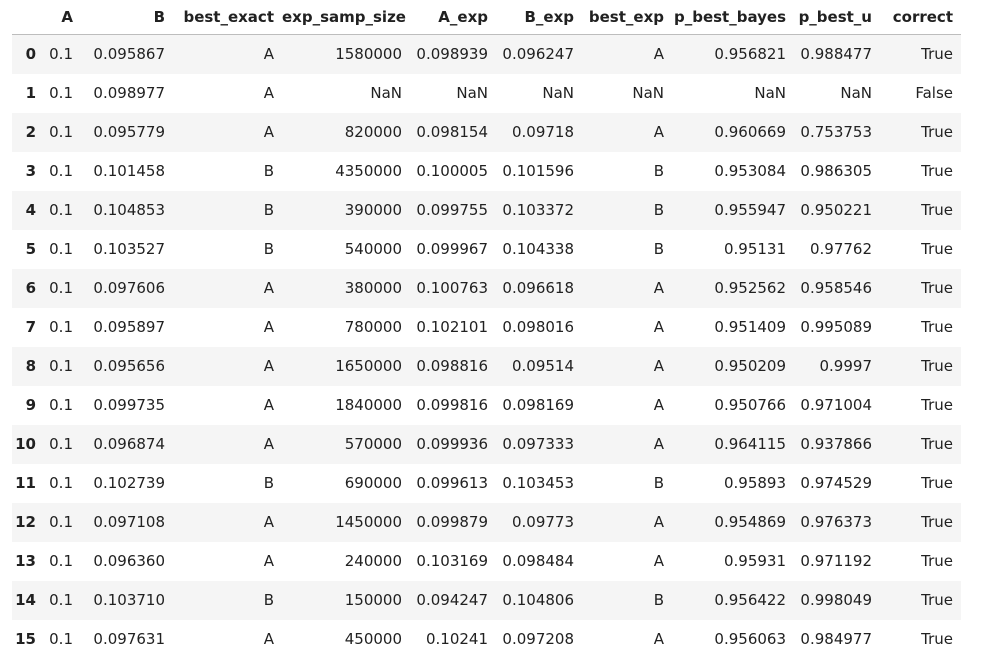 The image size is (992, 661). I want to click on table-cell: 0.104806, so click(538, 600).